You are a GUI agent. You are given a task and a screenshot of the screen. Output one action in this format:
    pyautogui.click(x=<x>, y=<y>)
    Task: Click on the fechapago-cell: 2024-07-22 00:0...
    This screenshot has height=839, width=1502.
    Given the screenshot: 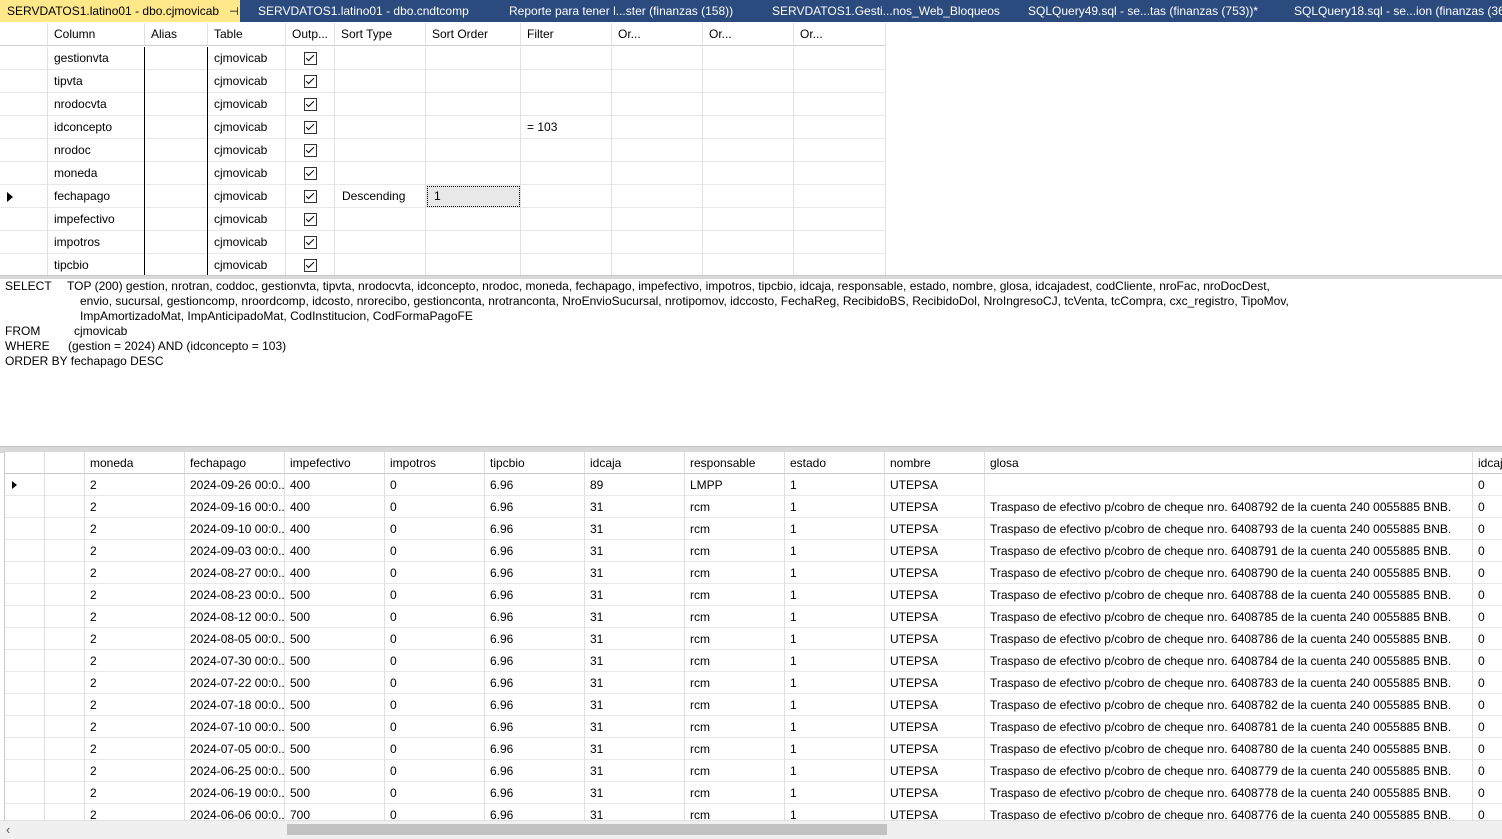 What is the action you would take?
    pyautogui.click(x=235, y=683)
    